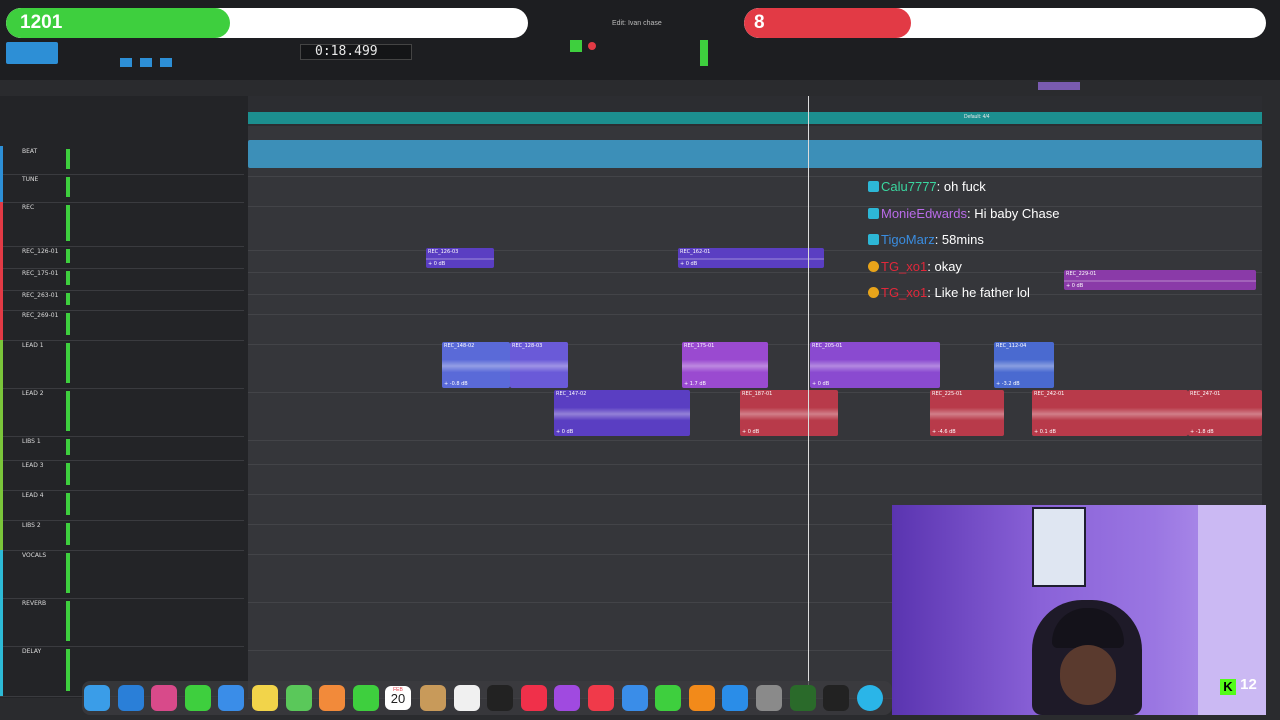  Describe the element at coordinates (634, 698) in the screenshot. I see `keynote-icon` at that location.